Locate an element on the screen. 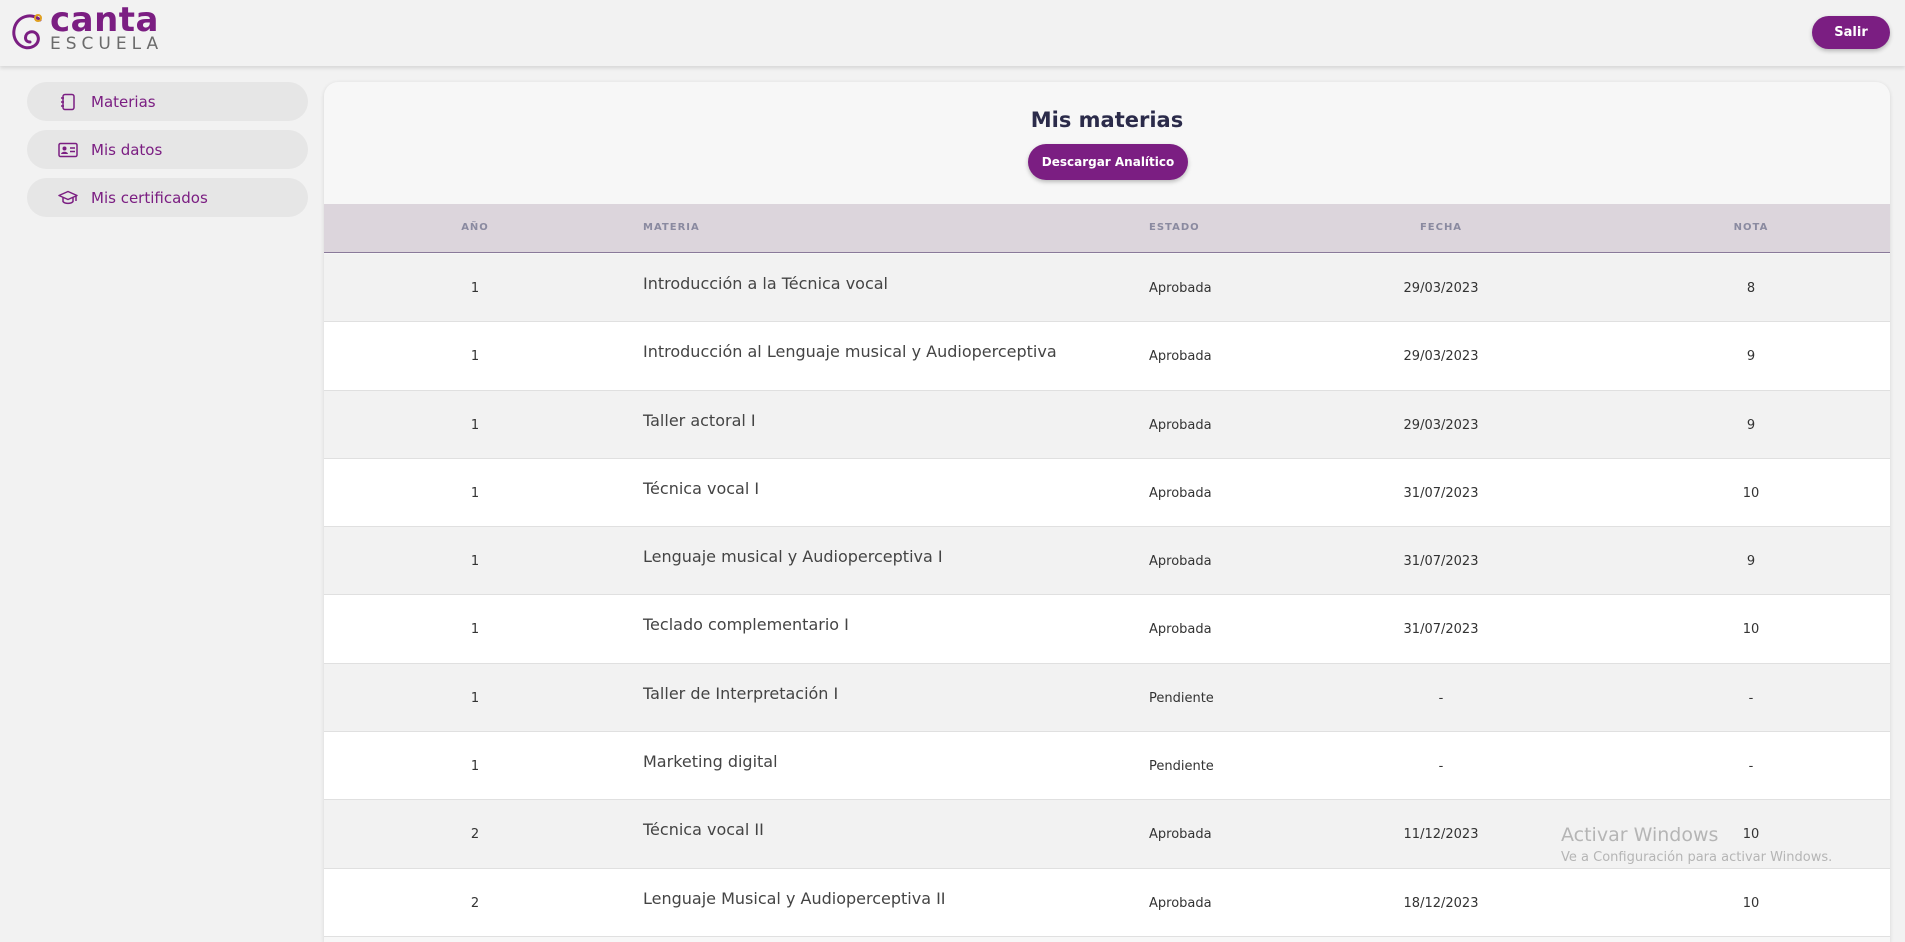 Image resolution: width=1905 pixels, height=942 pixels. watermark-subtitle: Ve a Configuración para activar Windows. is located at coordinates (1697, 857).